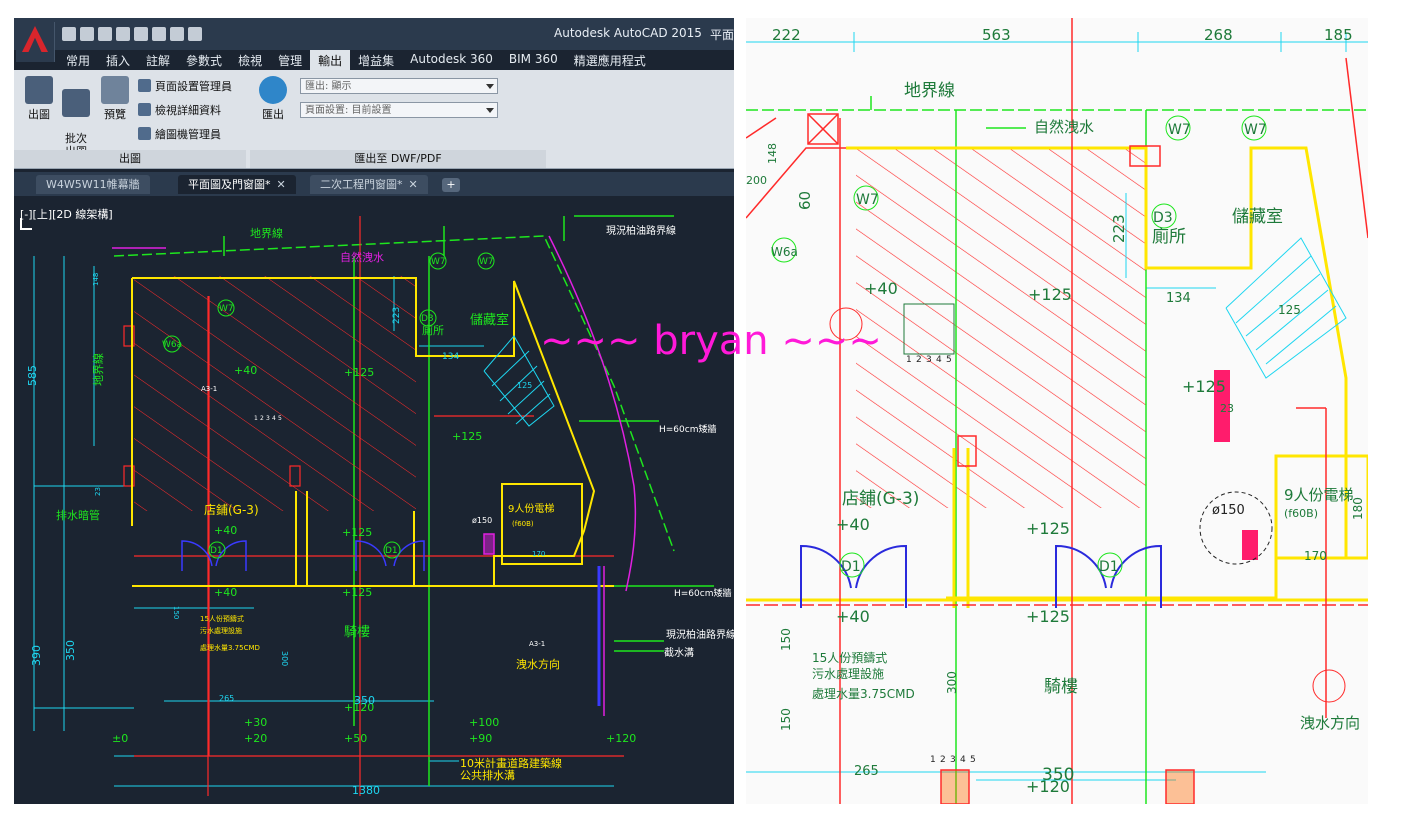 This screenshot has width=1414, height=836. I want to click on document-tabs: W4W5W11帷幕牆 平面圖及門窗圖* ✕ 二次工程門窗圖* ✕ +, so click(374, 184).